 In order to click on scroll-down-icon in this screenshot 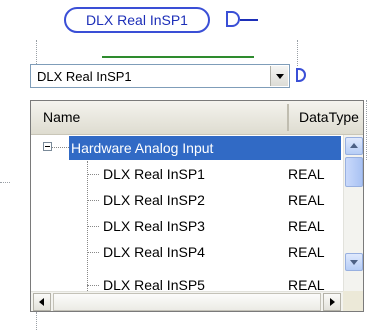, I will do `click(354, 262)`.